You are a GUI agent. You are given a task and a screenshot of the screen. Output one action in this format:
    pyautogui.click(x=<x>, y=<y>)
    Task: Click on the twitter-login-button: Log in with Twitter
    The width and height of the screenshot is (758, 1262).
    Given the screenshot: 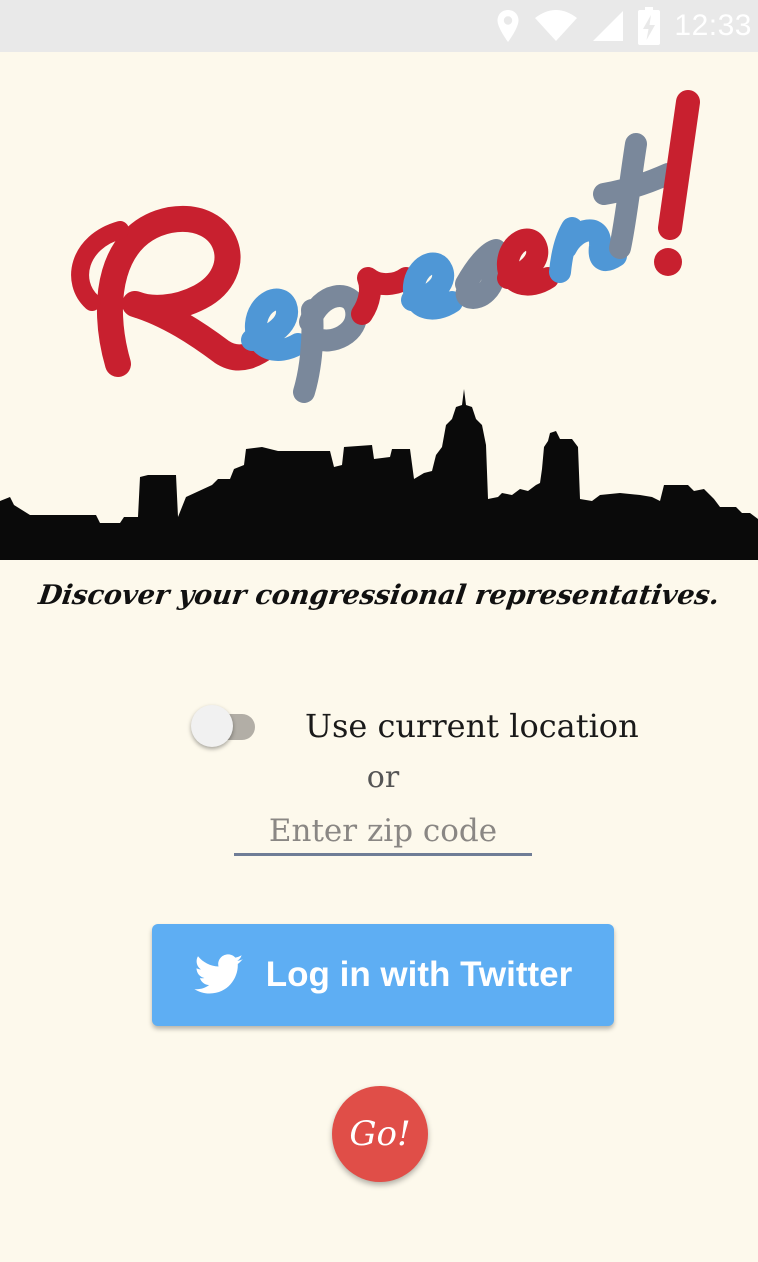 What is the action you would take?
    pyautogui.click(x=383, y=975)
    